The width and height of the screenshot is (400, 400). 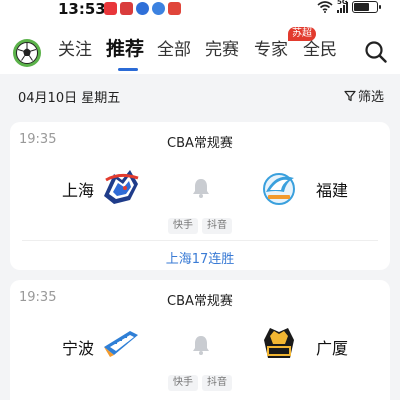 What do you see at coordinates (174, 50) in the screenshot?
I see `tab-all: 全部` at bounding box center [174, 50].